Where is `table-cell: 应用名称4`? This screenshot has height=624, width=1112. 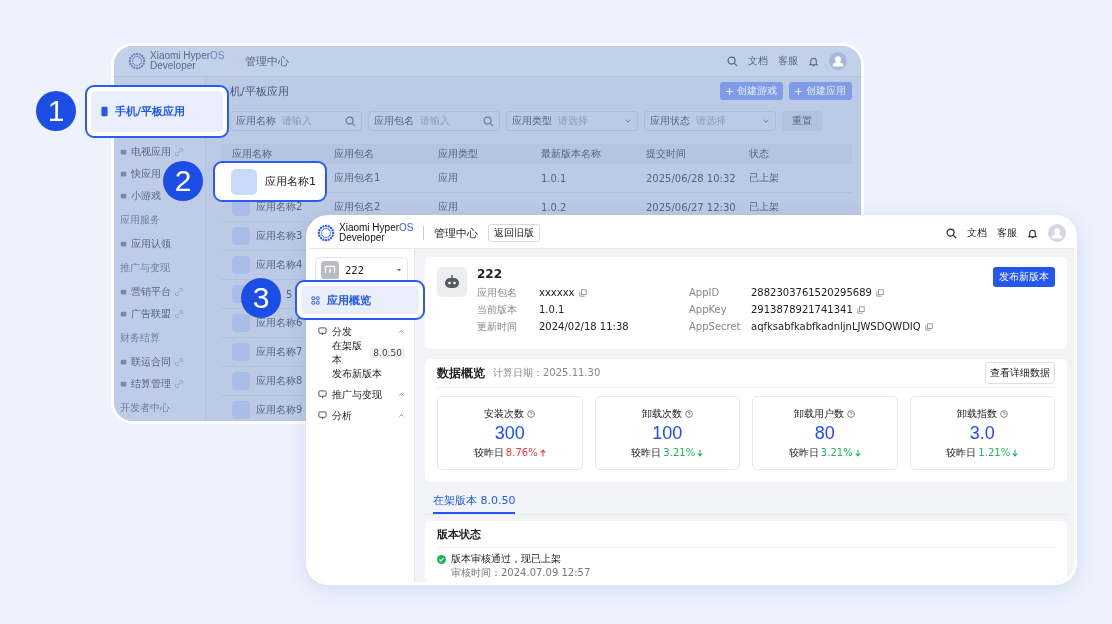 table-cell: 应用名称4 is located at coordinates (279, 265).